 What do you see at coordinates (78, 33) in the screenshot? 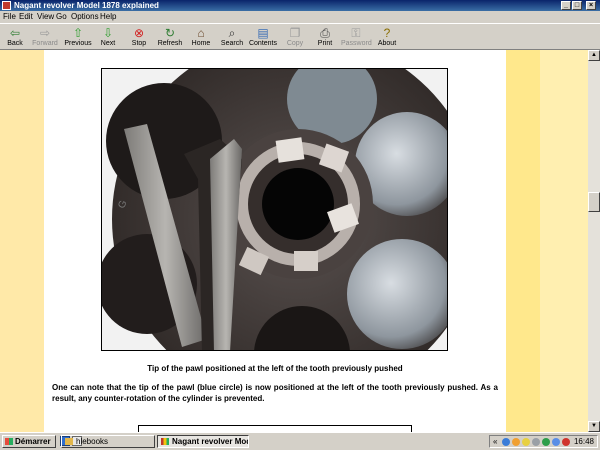
I see `arrow-up-icon: ⇧` at bounding box center [78, 33].